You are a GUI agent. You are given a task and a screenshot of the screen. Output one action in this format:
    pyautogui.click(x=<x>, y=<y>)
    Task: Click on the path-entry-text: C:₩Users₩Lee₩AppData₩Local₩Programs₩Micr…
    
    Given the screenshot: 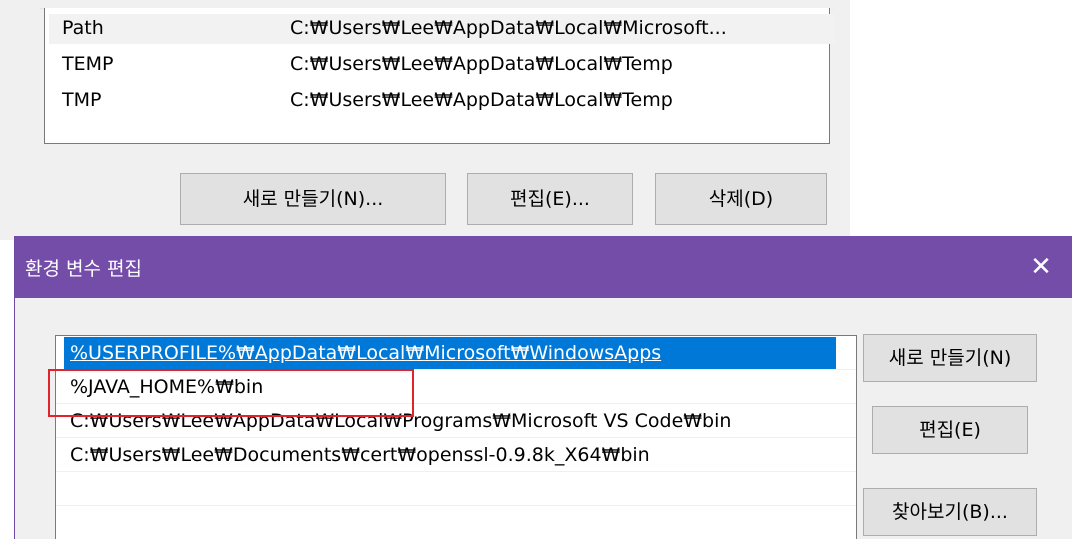 What is the action you would take?
    pyautogui.click(x=401, y=421)
    